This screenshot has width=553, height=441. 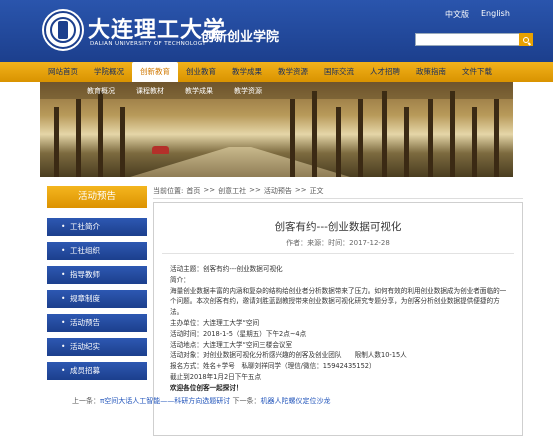 I want to click on sub-nav: 教育概况 课程教材 教学成果 教学资源, so click(x=276, y=90).